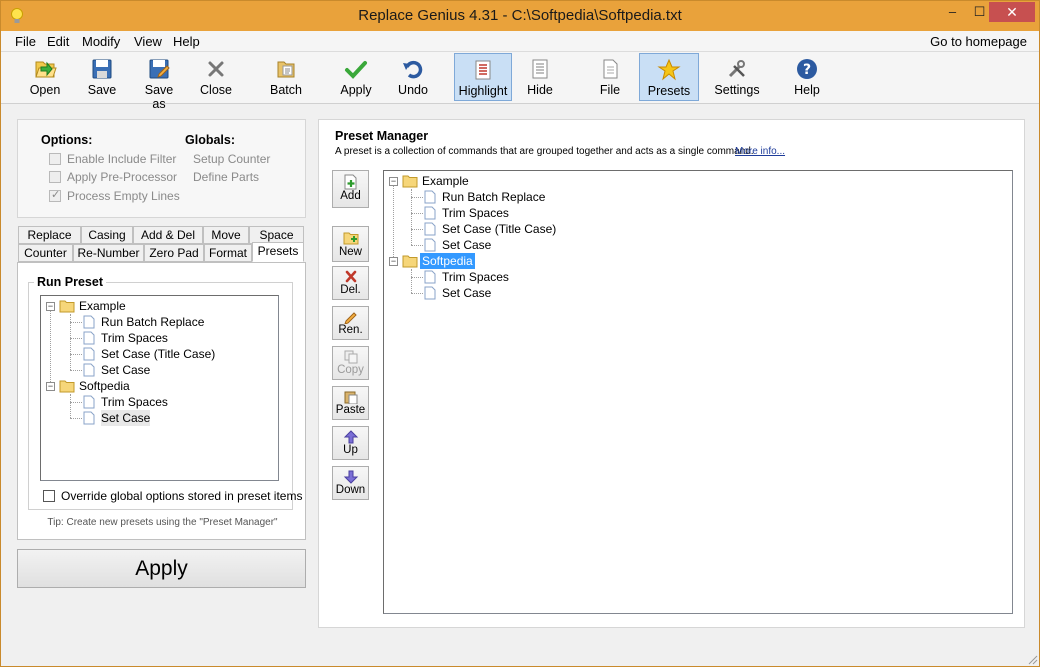 This screenshot has height=667, width=1040. I want to click on setup-counter-link: Setup Counter, so click(231, 159).